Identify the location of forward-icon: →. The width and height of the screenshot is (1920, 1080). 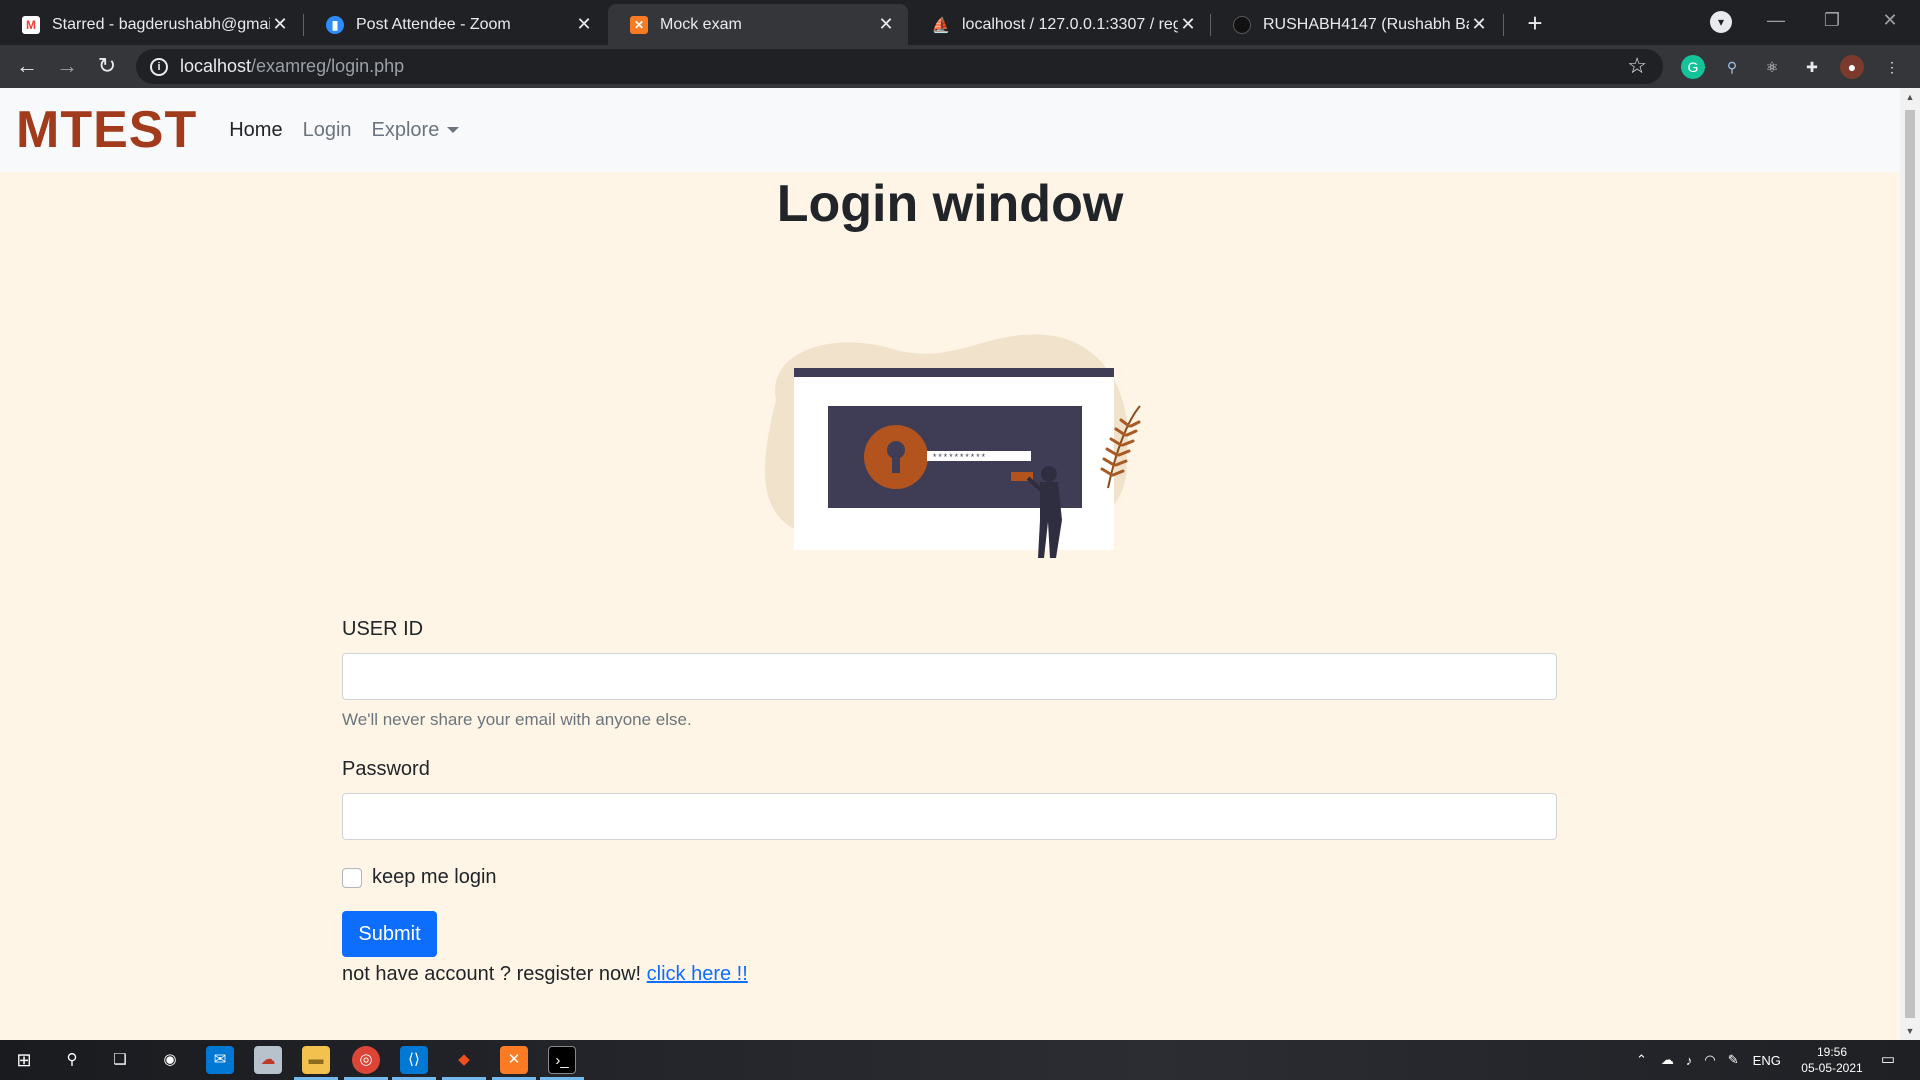
(67, 66).